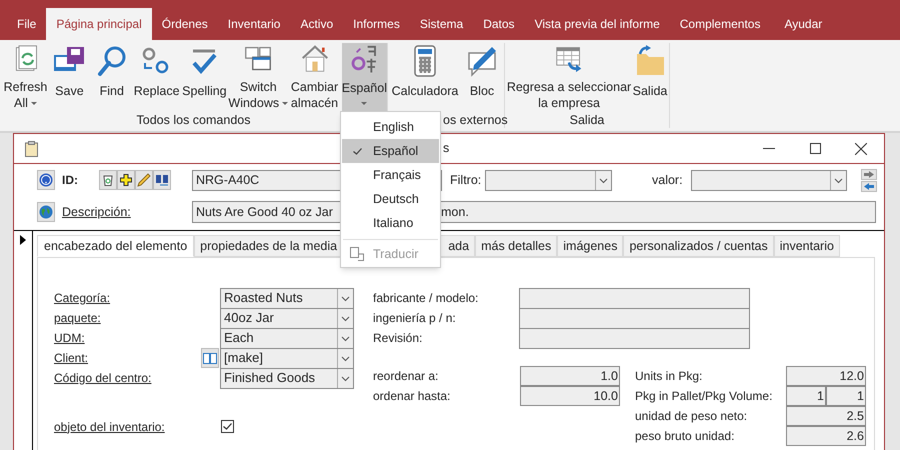 The image size is (900, 450). I want to click on menu-tab: Datos, so click(499, 24).